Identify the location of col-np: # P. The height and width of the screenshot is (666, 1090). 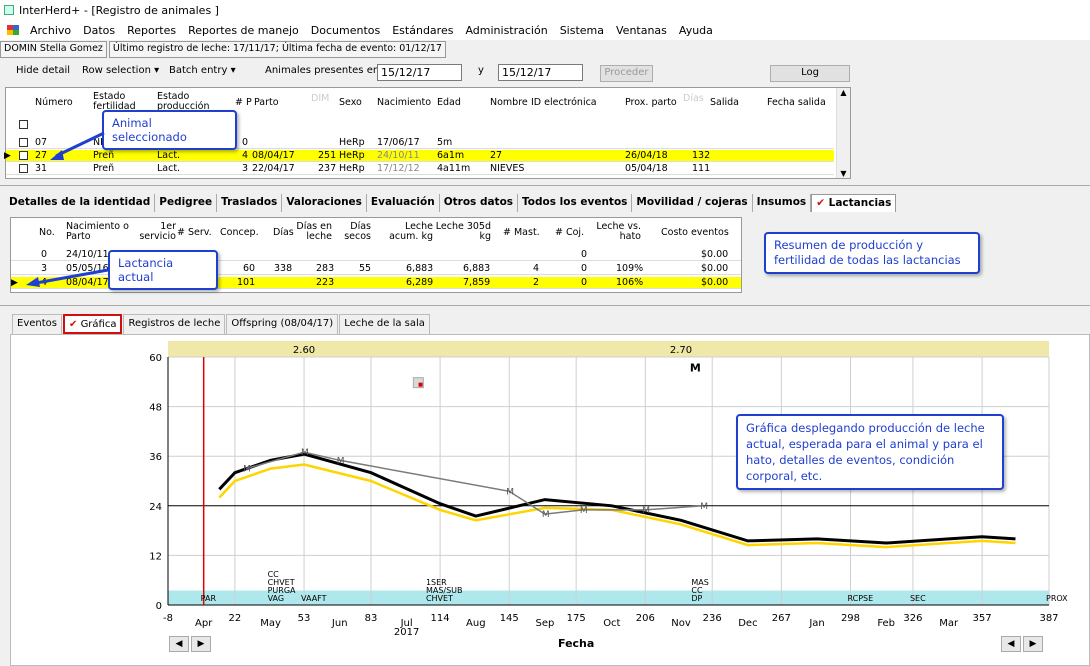
(243, 103).